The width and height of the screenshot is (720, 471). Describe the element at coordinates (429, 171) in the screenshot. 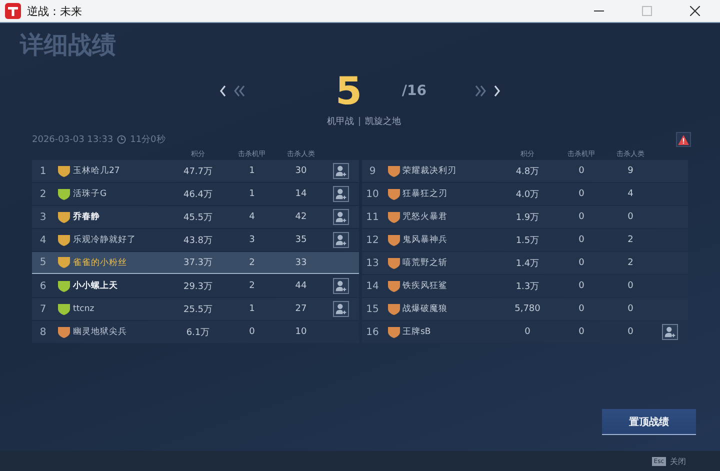

I see `player-name: 荣耀裁决利刃` at that location.